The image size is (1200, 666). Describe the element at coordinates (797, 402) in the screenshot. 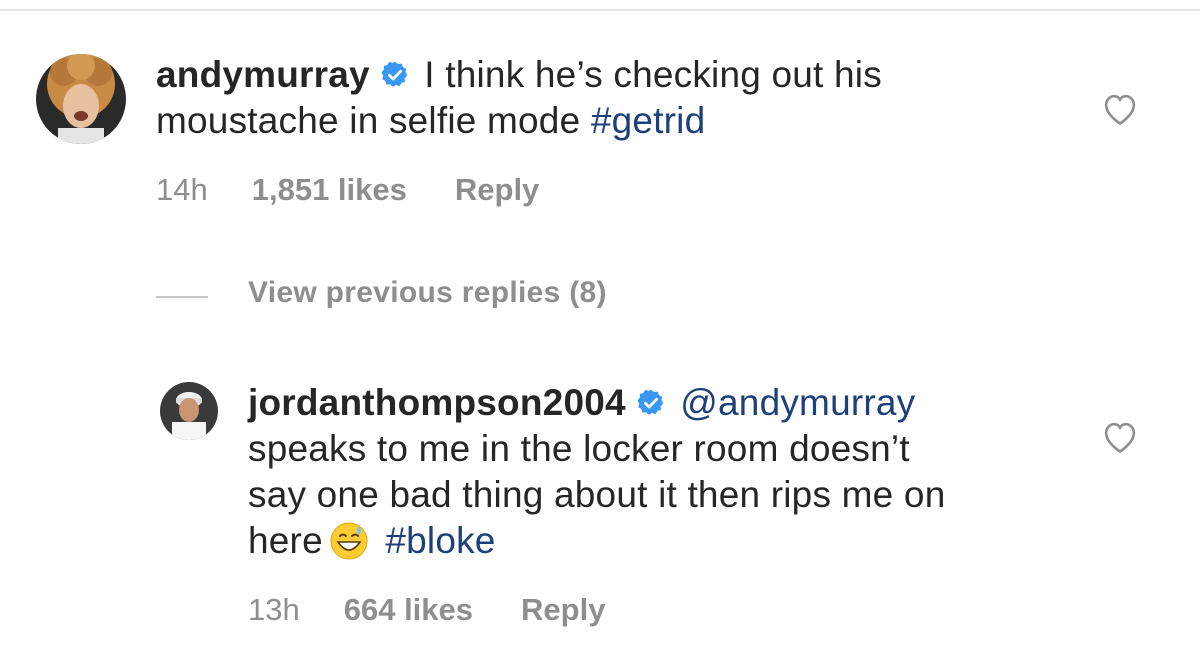

I see `mention-link: @andymurray` at that location.